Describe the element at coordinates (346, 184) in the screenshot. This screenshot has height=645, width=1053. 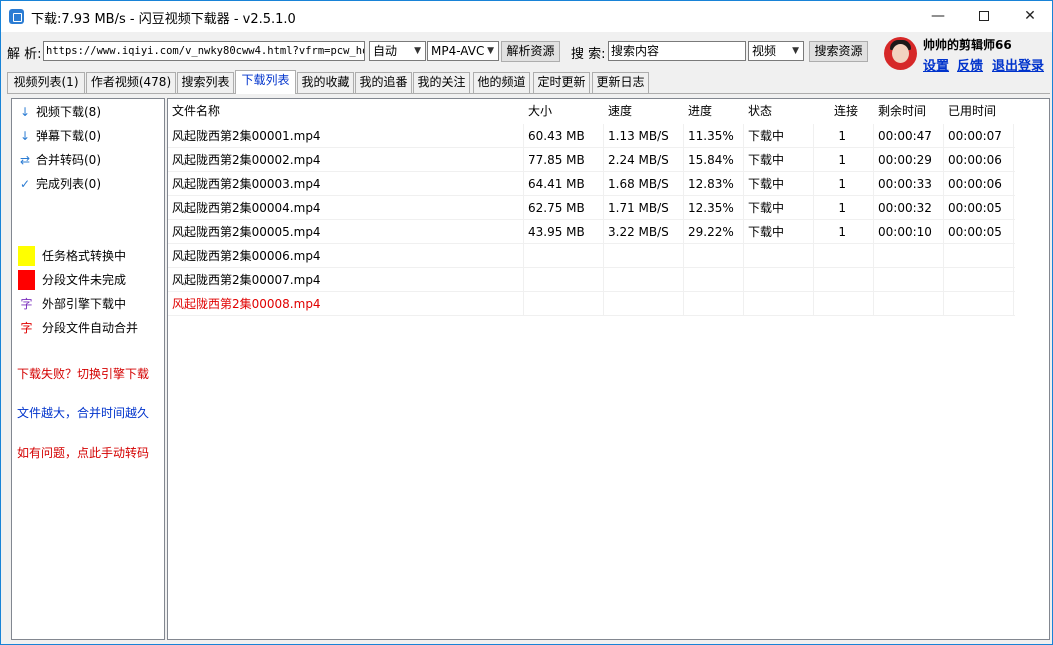
I see `table-cell: 风起陇西第2集00003.mp4` at that location.